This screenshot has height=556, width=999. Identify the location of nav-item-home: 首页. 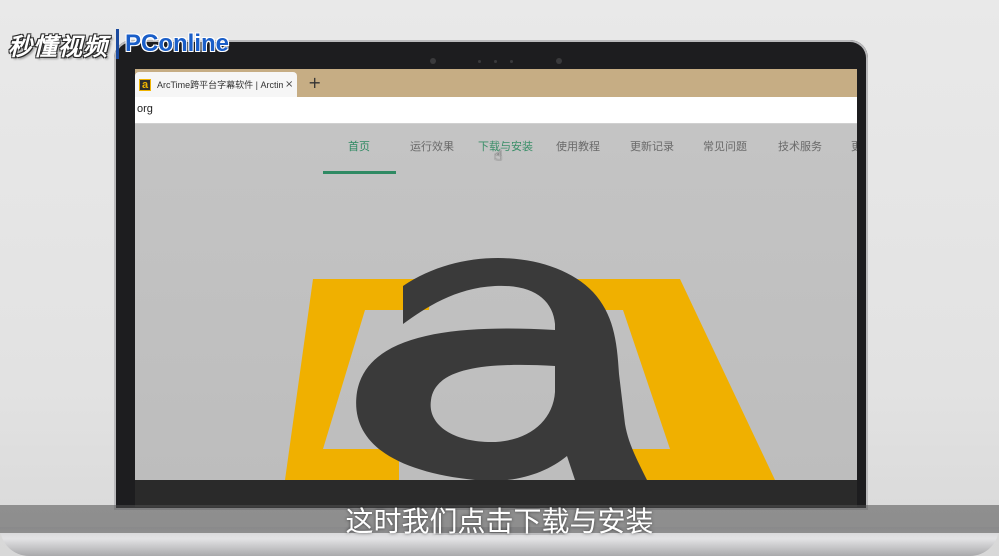
(359, 146).